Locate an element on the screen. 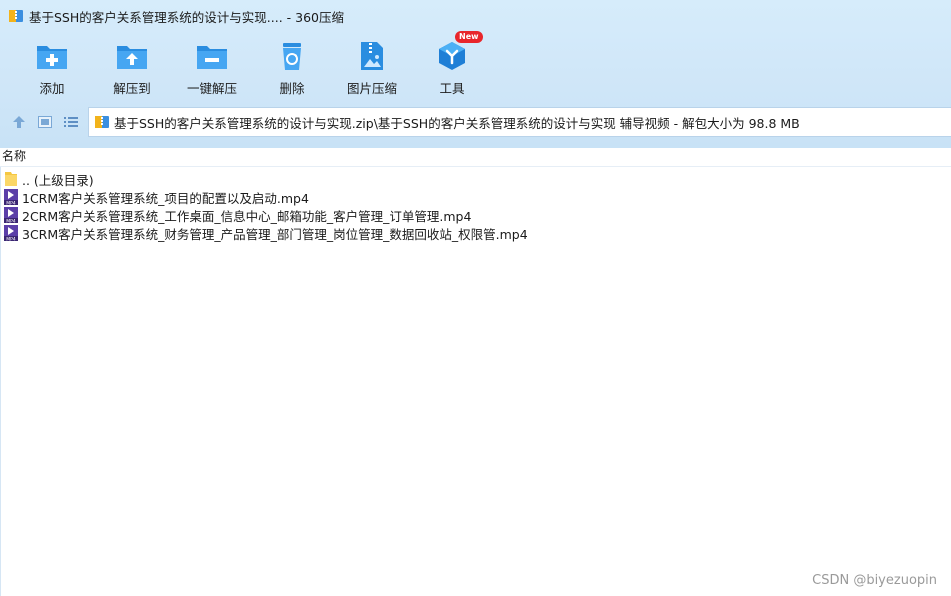  delete-label: 删除 is located at coordinates (292, 88).